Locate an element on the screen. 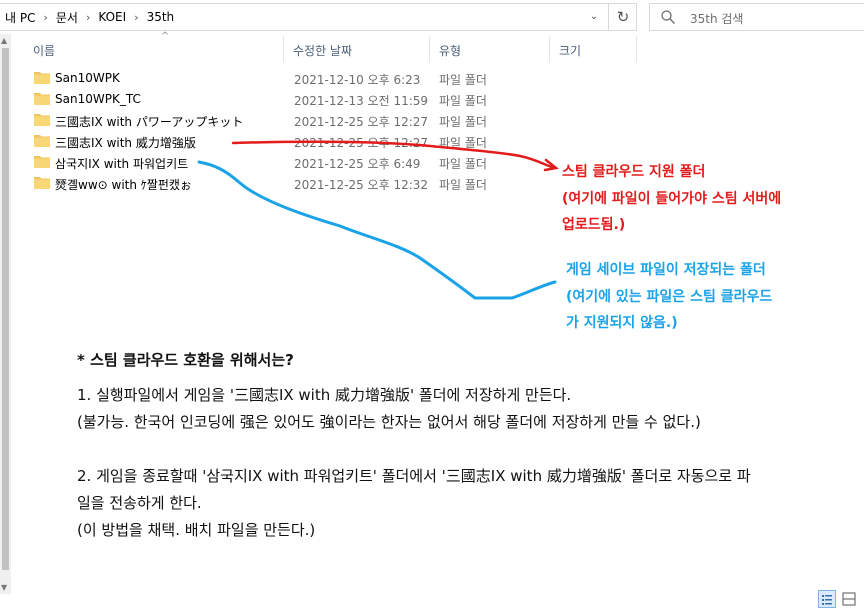 This screenshot has height=613, width=864. large-icons-view-button is located at coordinates (849, 599).